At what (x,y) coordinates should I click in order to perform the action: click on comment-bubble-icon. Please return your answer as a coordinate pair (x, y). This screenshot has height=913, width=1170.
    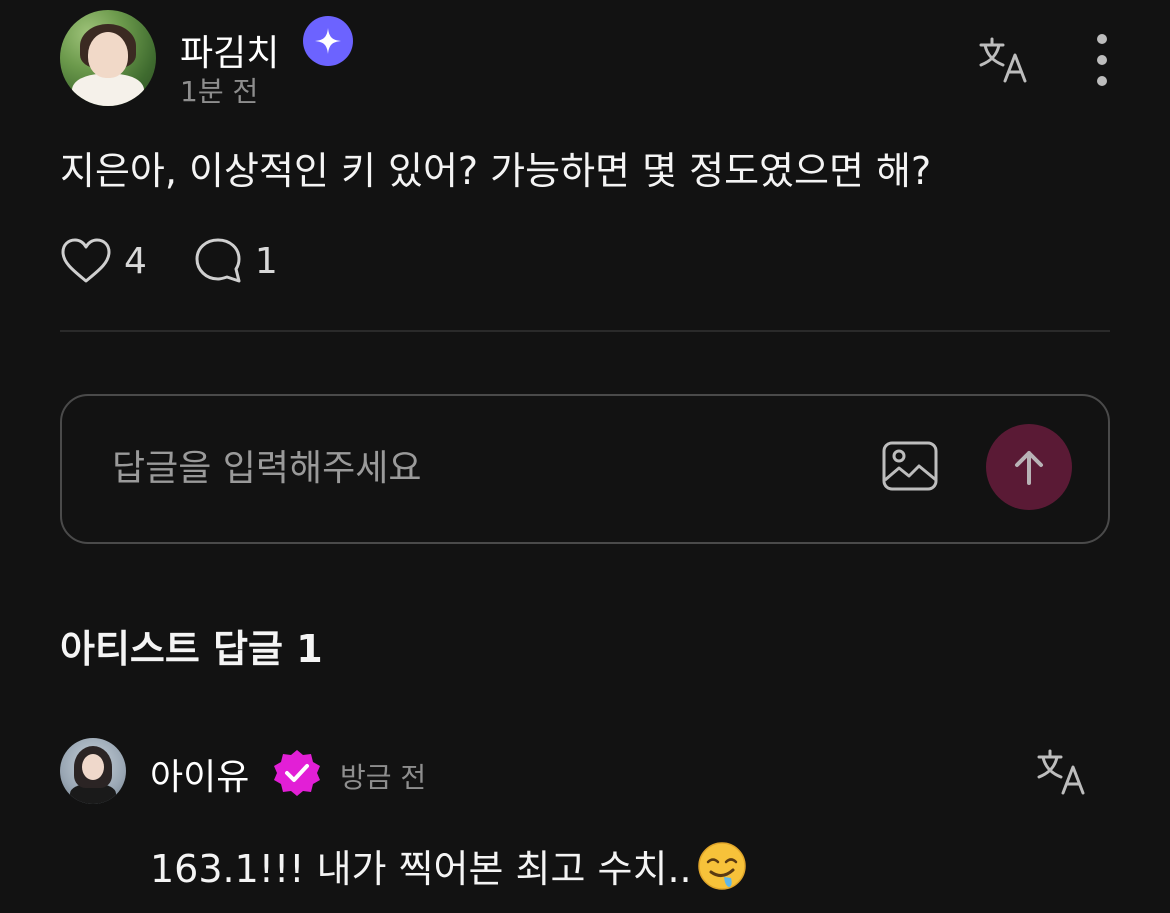
    Looking at the image, I should click on (218, 260).